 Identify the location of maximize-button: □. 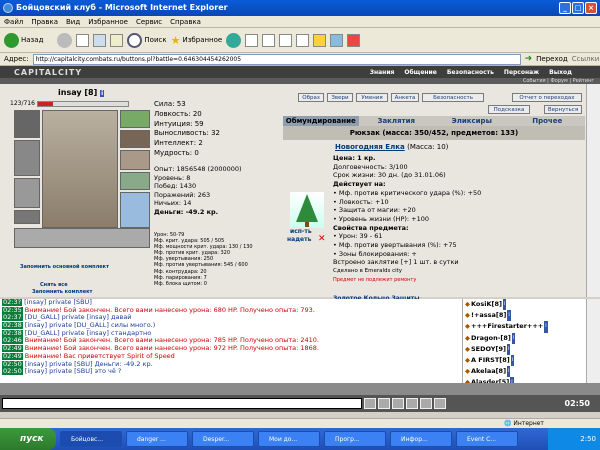
(578, 8).